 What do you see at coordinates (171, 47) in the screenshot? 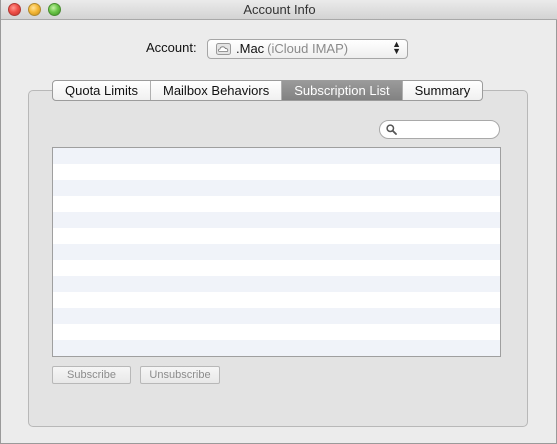
I see `account-label: Account:` at bounding box center [171, 47].